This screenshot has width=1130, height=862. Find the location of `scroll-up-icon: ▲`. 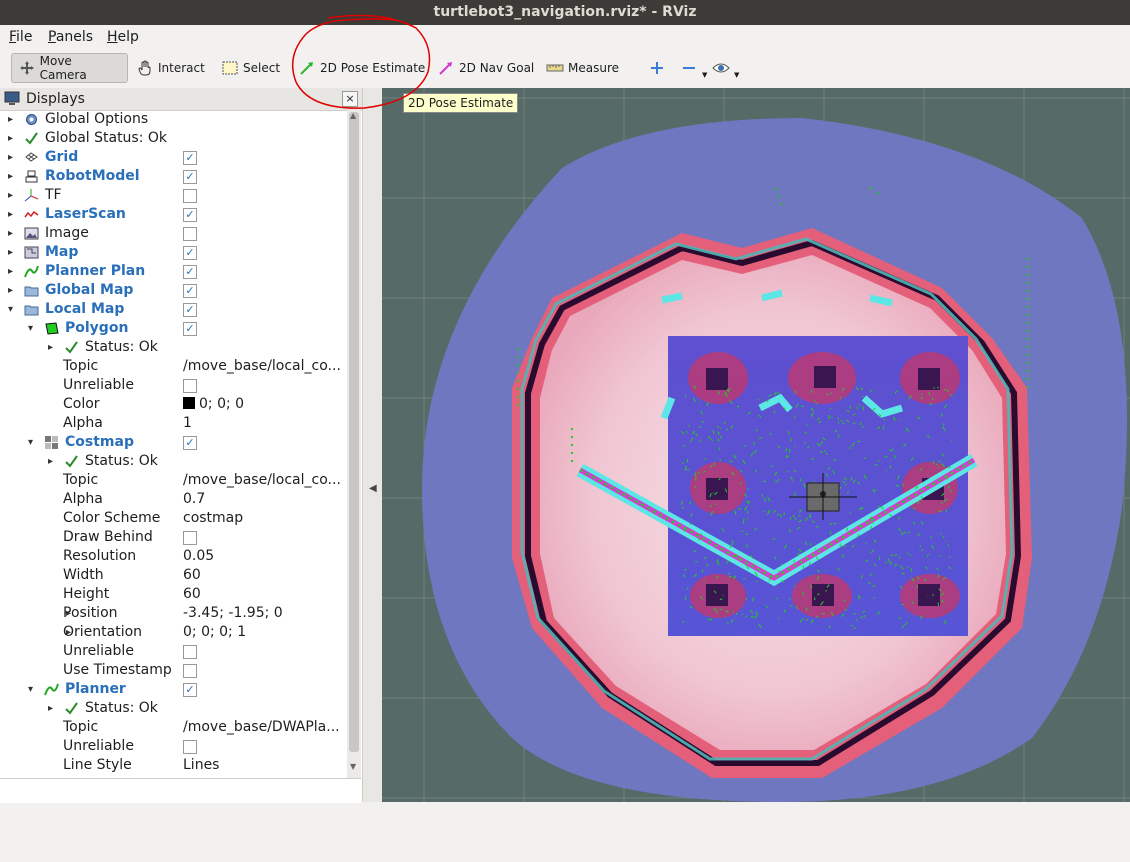

scroll-up-icon: ▲ is located at coordinates (353, 115).